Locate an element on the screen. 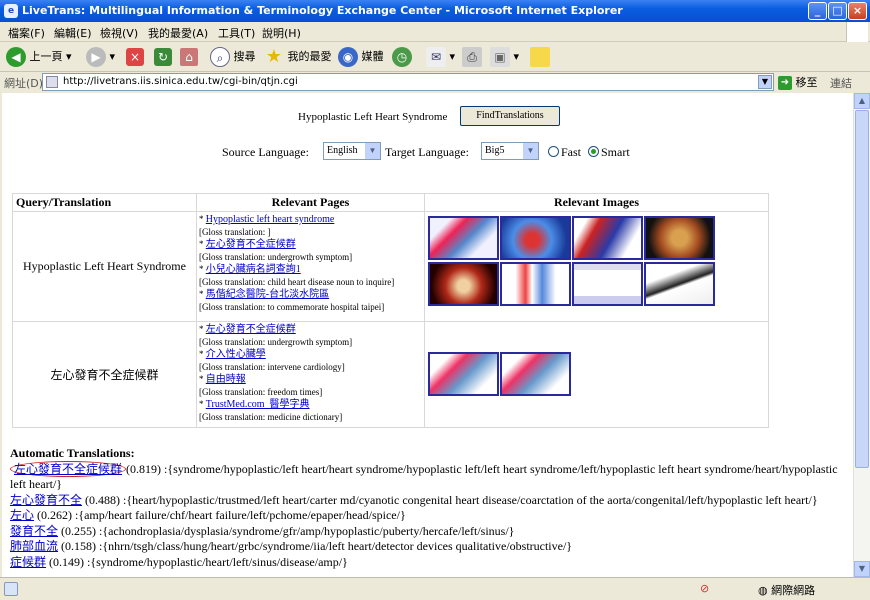  stop-button: × is located at coordinates (135, 57).